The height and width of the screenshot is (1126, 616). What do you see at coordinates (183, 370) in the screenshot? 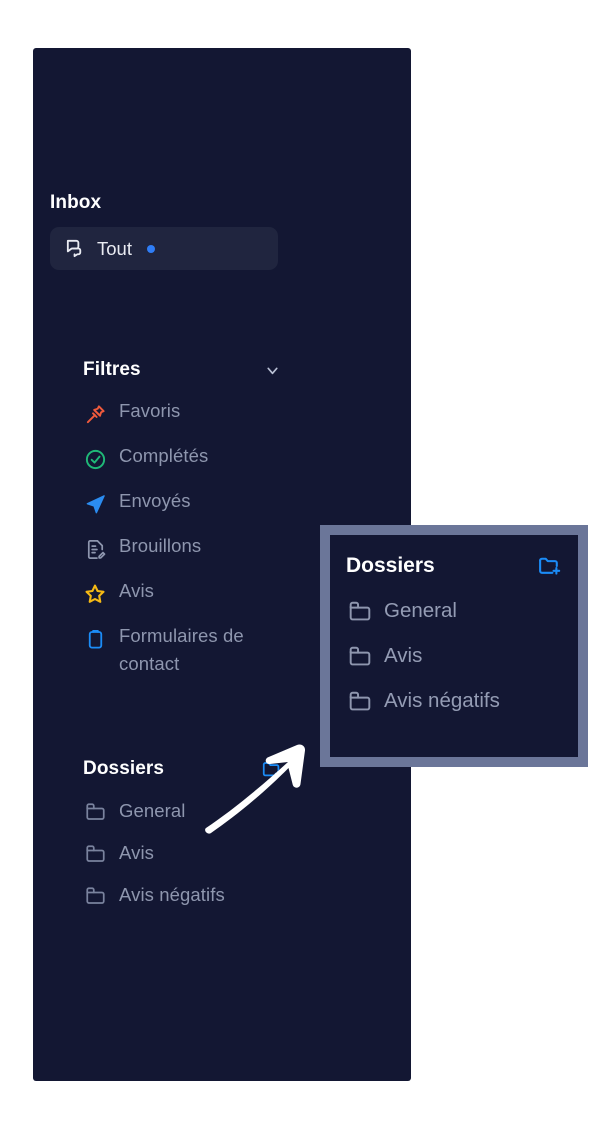
I see `filtres-header: Filtres` at bounding box center [183, 370].